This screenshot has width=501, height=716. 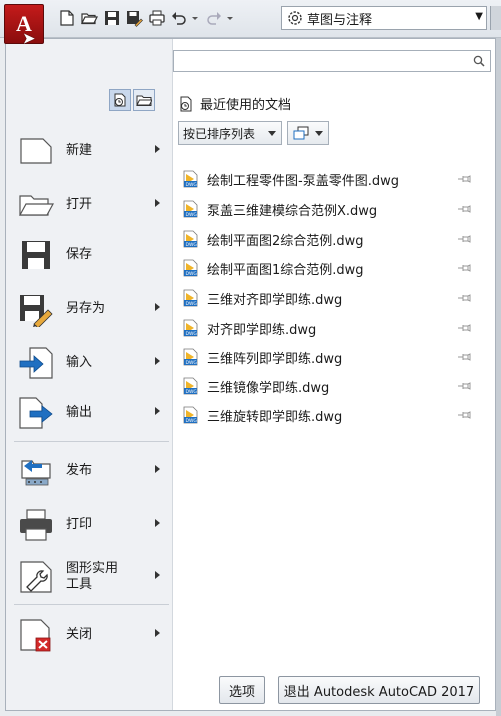 I want to click on open-documents-toggle, so click(x=144, y=100).